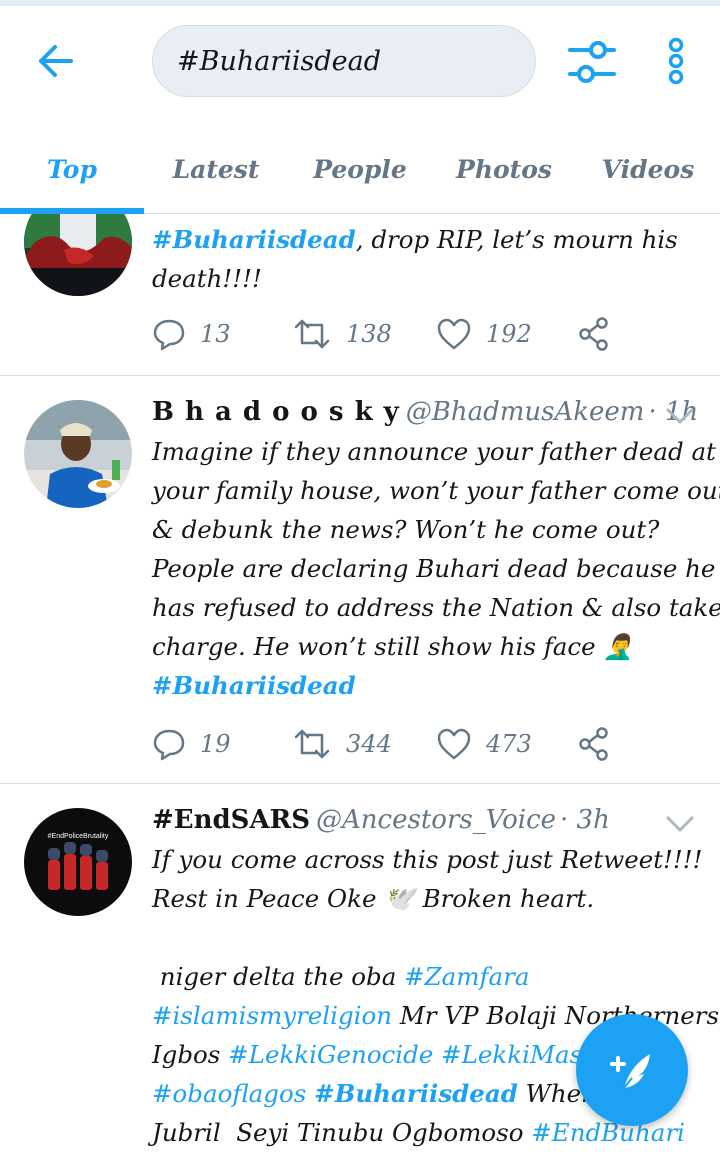  I want to click on compose-tweet-icon, so click(630, 1071).